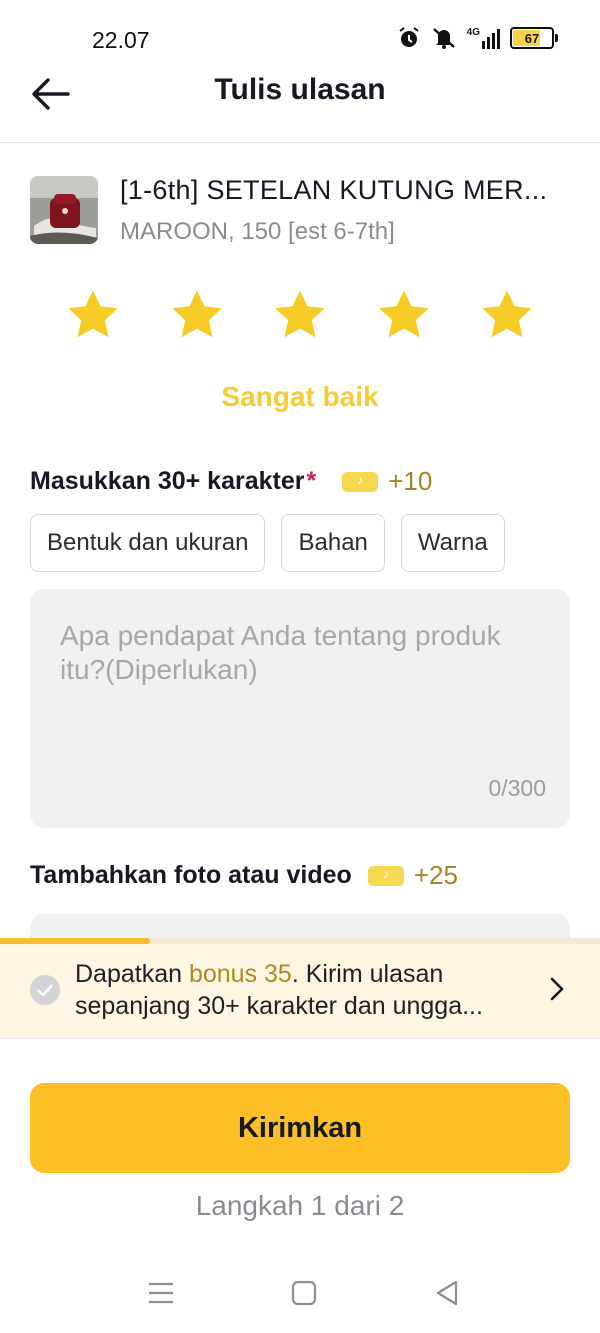 This screenshot has width=600, height=1333. Describe the element at coordinates (267, 543) in the screenshot. I see `topic-chips: Bentuk dan ukuran Bahan Warna` at that location.